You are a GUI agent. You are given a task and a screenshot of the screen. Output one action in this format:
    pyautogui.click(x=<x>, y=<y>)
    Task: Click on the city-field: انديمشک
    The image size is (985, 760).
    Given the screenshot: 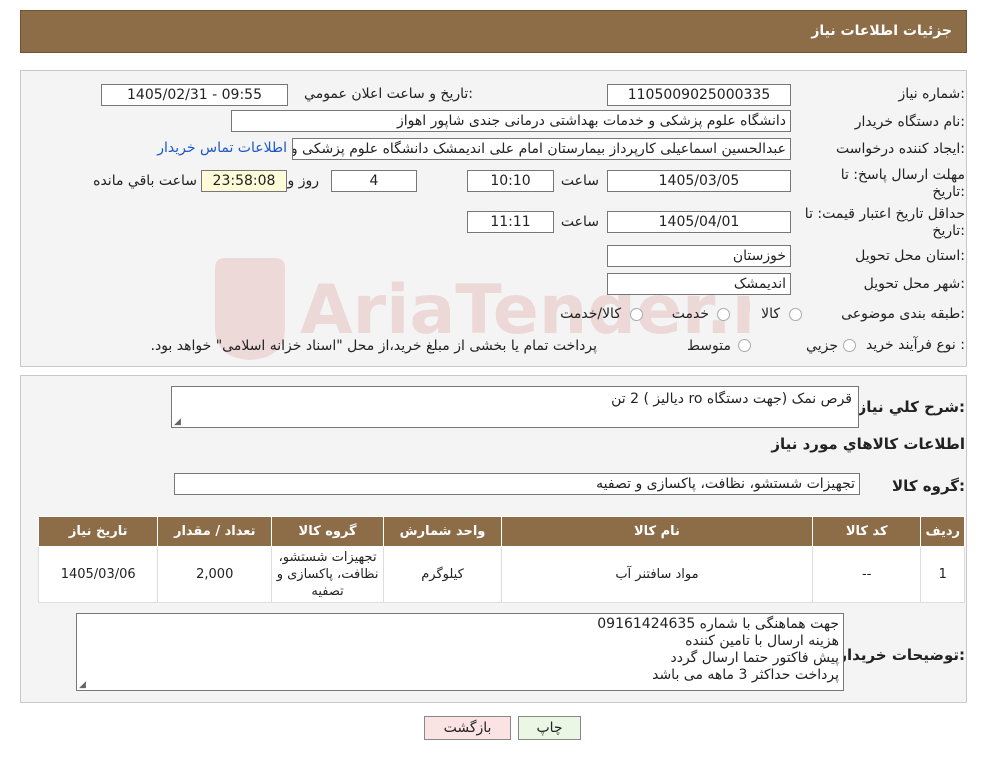 What is the action you would take?
    pyautogui.click(x=699, y=284)
    